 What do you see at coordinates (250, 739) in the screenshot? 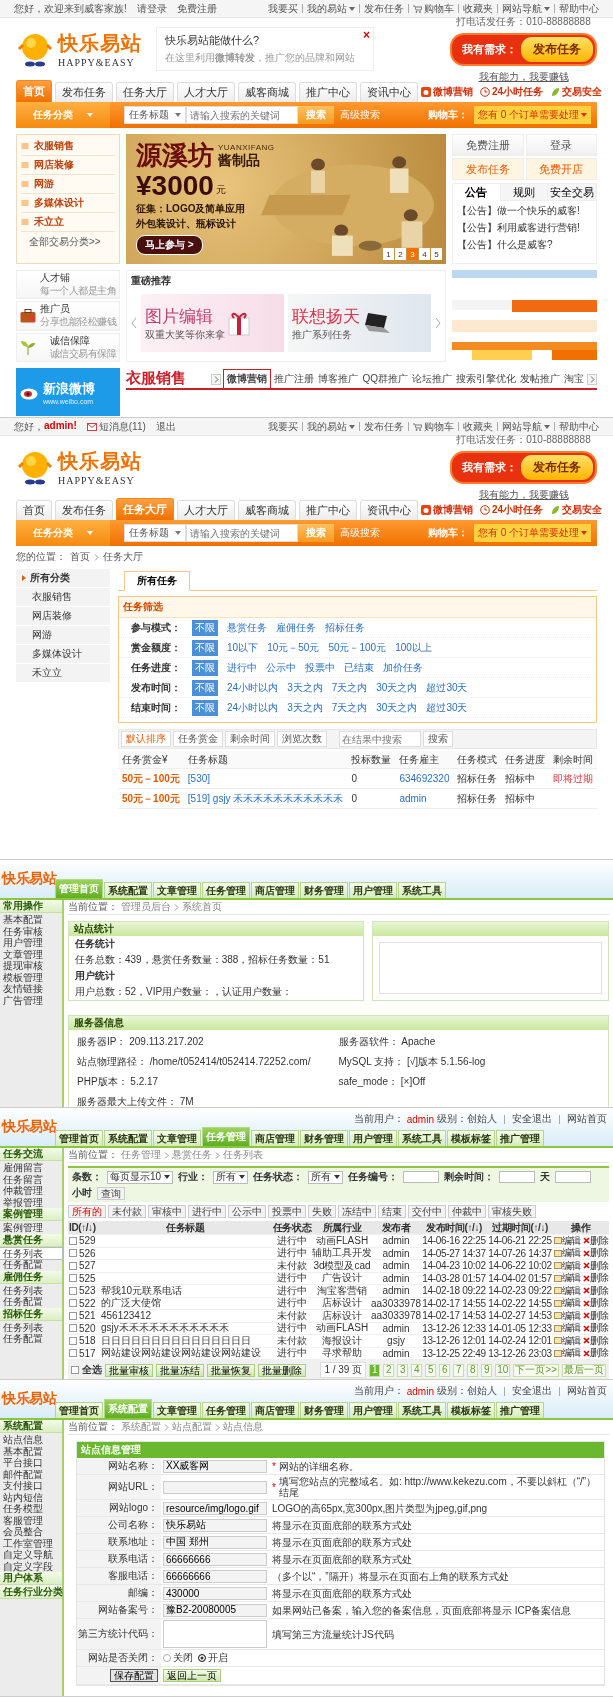
I see `sort-tab: 剩余时间` at bounding box center [250, 739].